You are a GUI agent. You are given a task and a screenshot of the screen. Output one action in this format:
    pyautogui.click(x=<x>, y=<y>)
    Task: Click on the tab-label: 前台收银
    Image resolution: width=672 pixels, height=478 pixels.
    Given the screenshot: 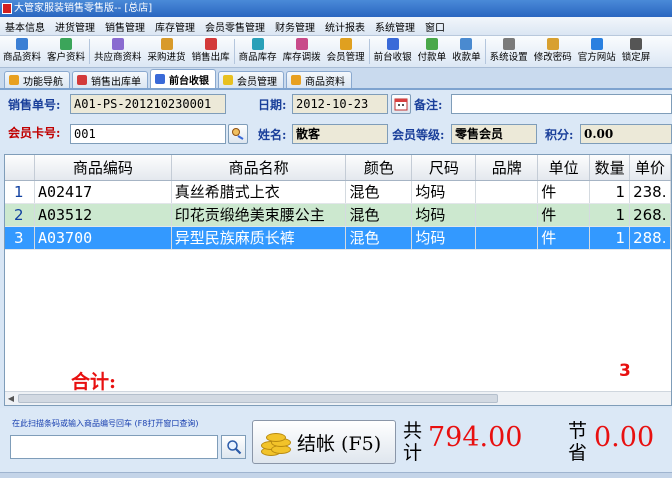 What is the action you would take?
    pyautogui.click(x=189, y=81)
    